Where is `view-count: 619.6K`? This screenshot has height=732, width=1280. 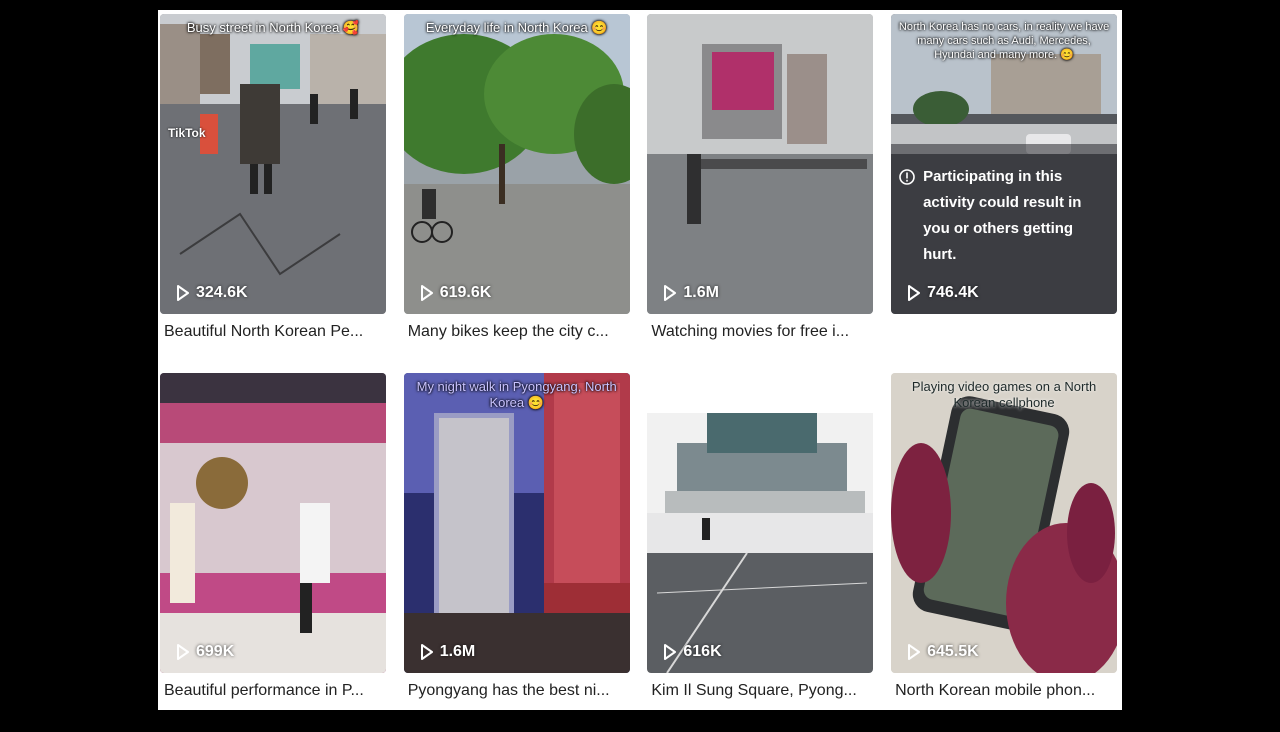 view-count: 619.6K is located at coordinates (456, 293).